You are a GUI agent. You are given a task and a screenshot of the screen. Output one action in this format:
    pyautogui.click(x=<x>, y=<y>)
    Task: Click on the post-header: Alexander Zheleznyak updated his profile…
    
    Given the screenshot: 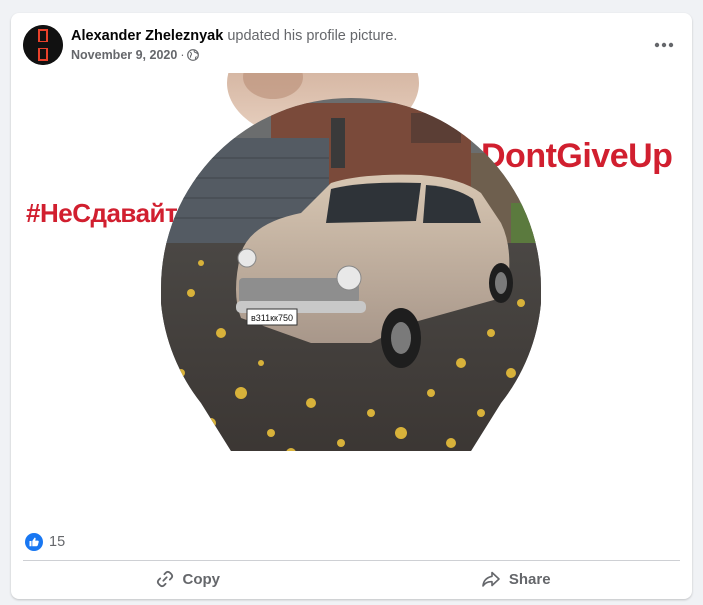 What is the action you would take?
    pyautogui.click(x=351, y=43)
    